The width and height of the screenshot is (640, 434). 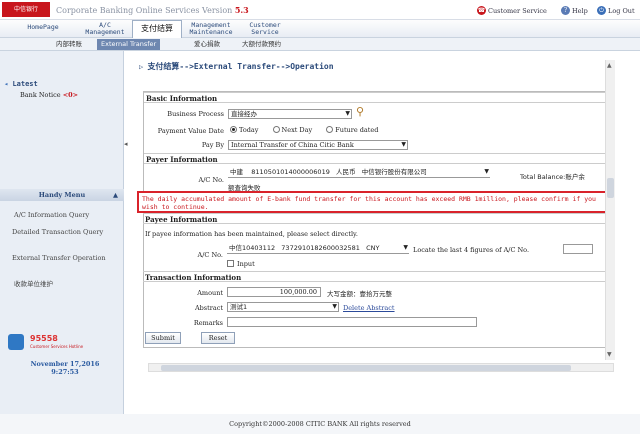 I want to click on latest-heading: ◂ Latest, so click(x=21, y=84).